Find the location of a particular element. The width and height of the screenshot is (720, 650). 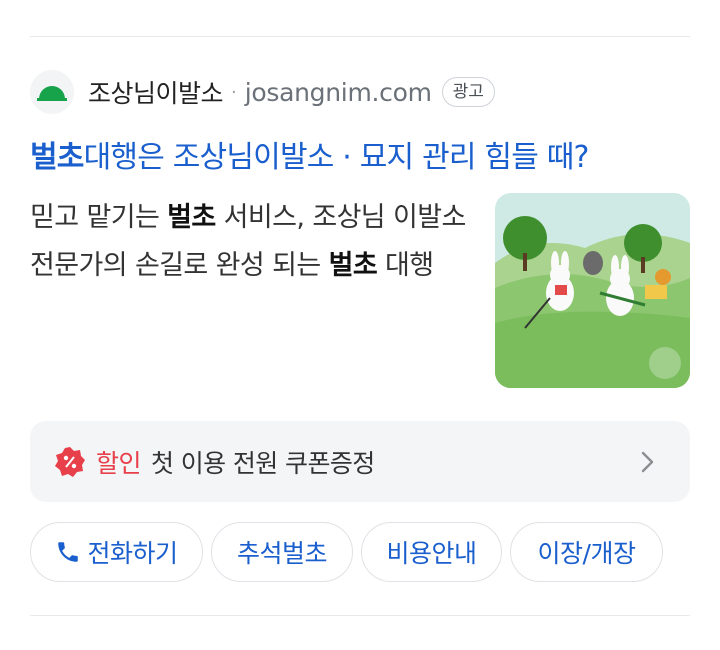

desc-text: 대행 is located at coordinates (405, 265).